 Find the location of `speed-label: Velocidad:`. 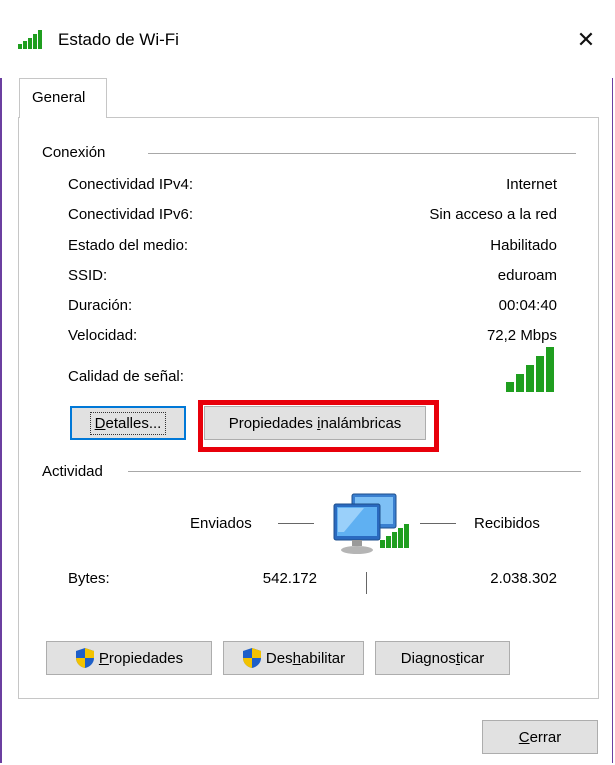

speed-label: Velocidad: is located at coordinates (103, 335).